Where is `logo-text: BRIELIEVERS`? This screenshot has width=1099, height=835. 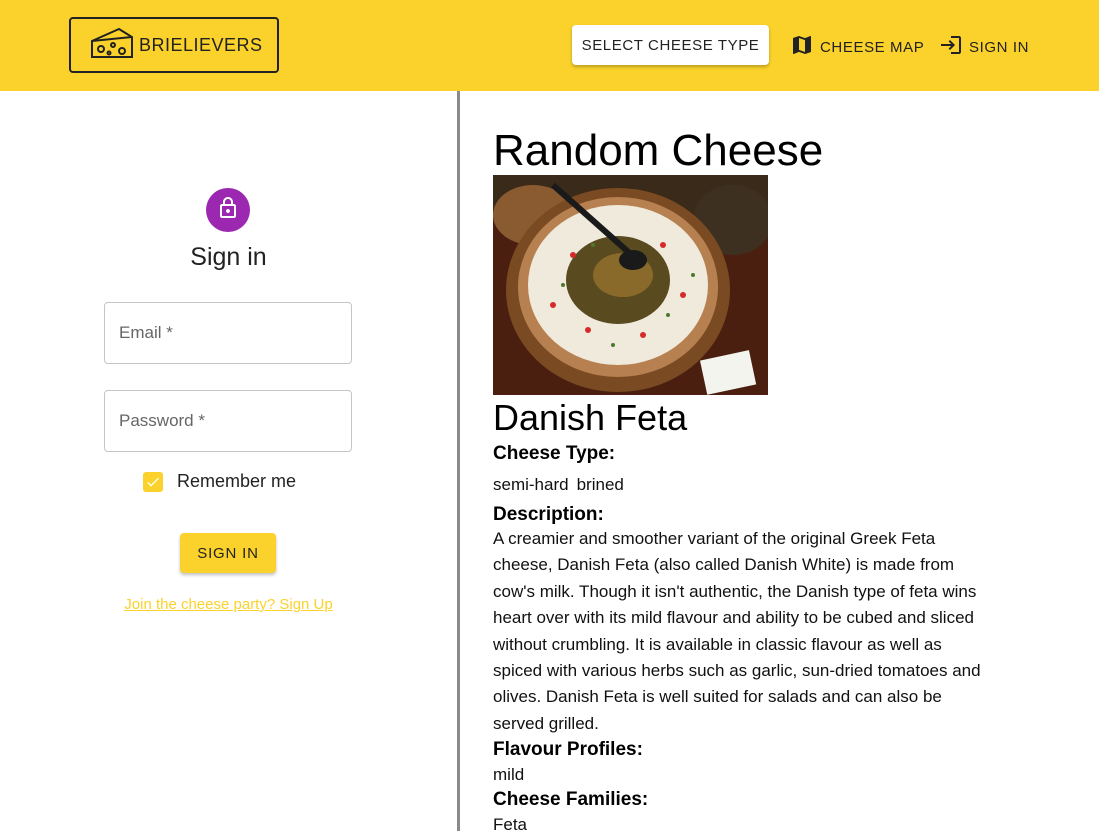
logo-text: BRIELIEVERS is located at coordinates (201, 44).